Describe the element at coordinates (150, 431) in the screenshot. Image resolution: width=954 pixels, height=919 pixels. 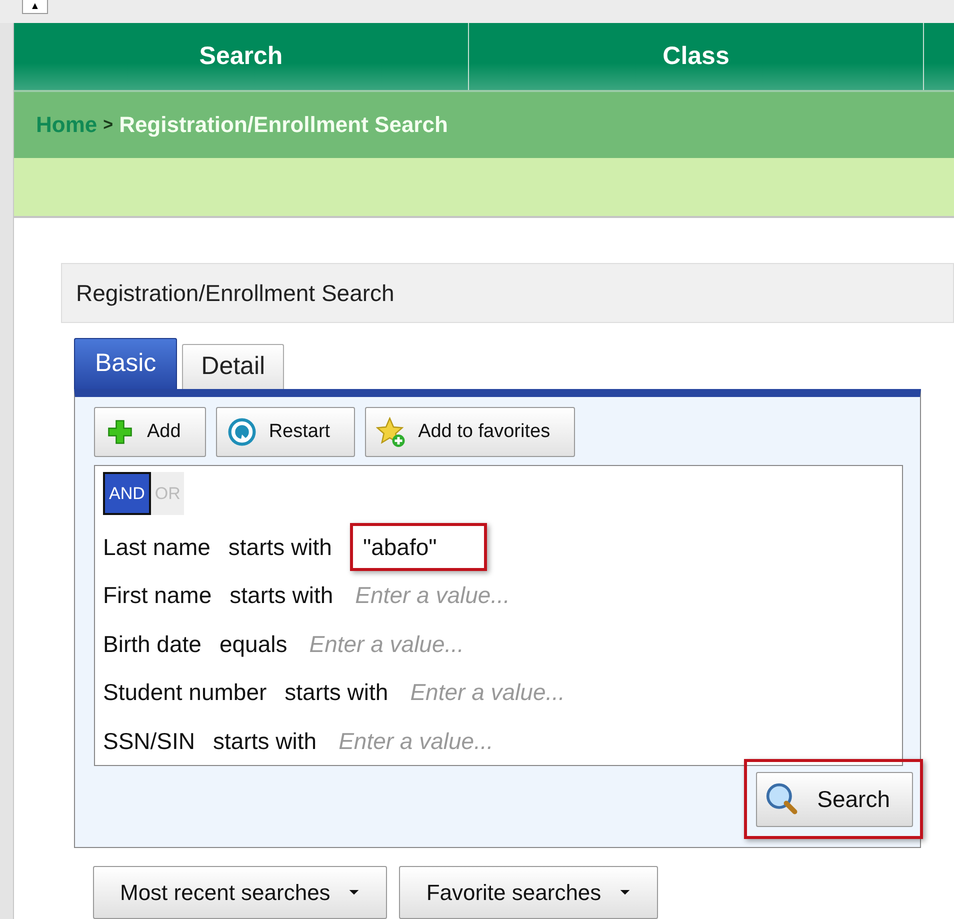
I see `add-button: Add` at that location.